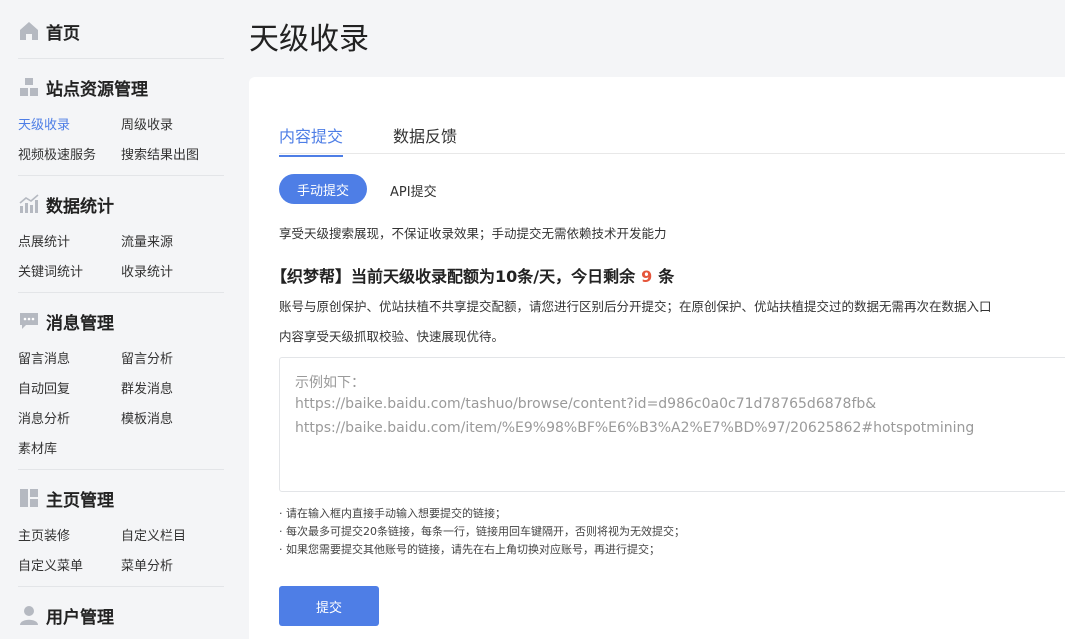  What do you see at coordinates (647, 276) in the screenshot?
I see `quota-remaining-count: 9` at bounding box center [647, 276].